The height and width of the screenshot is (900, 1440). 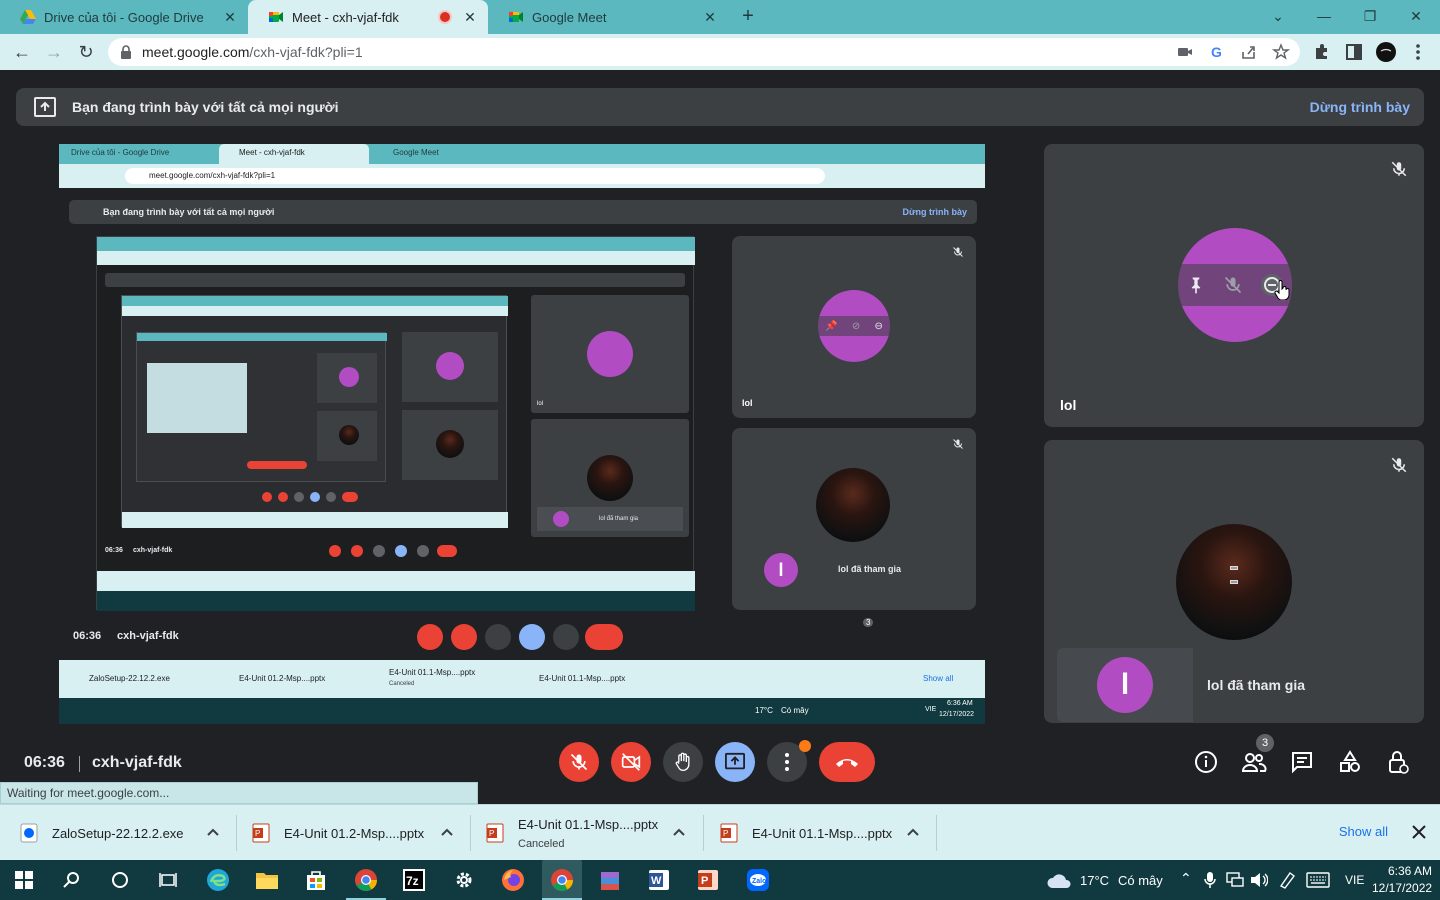 I want to click on more-options-button, so click(x=789, y=761).